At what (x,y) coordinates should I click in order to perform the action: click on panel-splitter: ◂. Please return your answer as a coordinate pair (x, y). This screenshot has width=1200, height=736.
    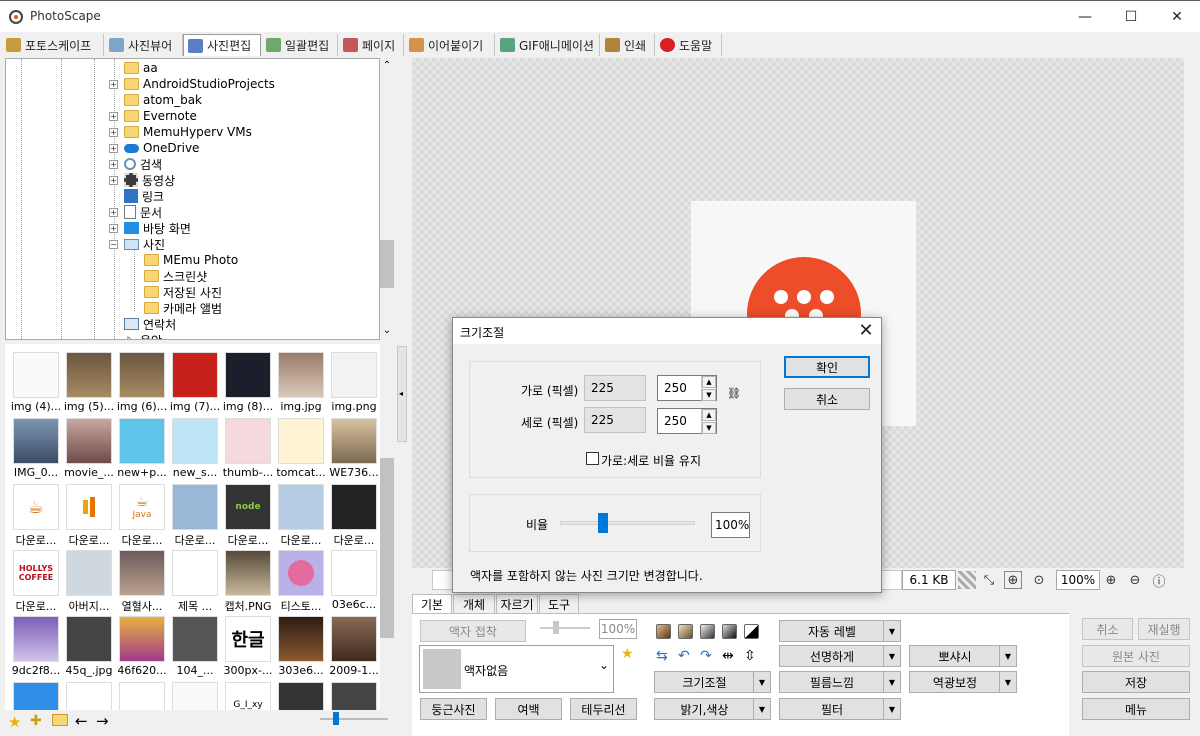
    Looking at the image, I should click on (402, 394).